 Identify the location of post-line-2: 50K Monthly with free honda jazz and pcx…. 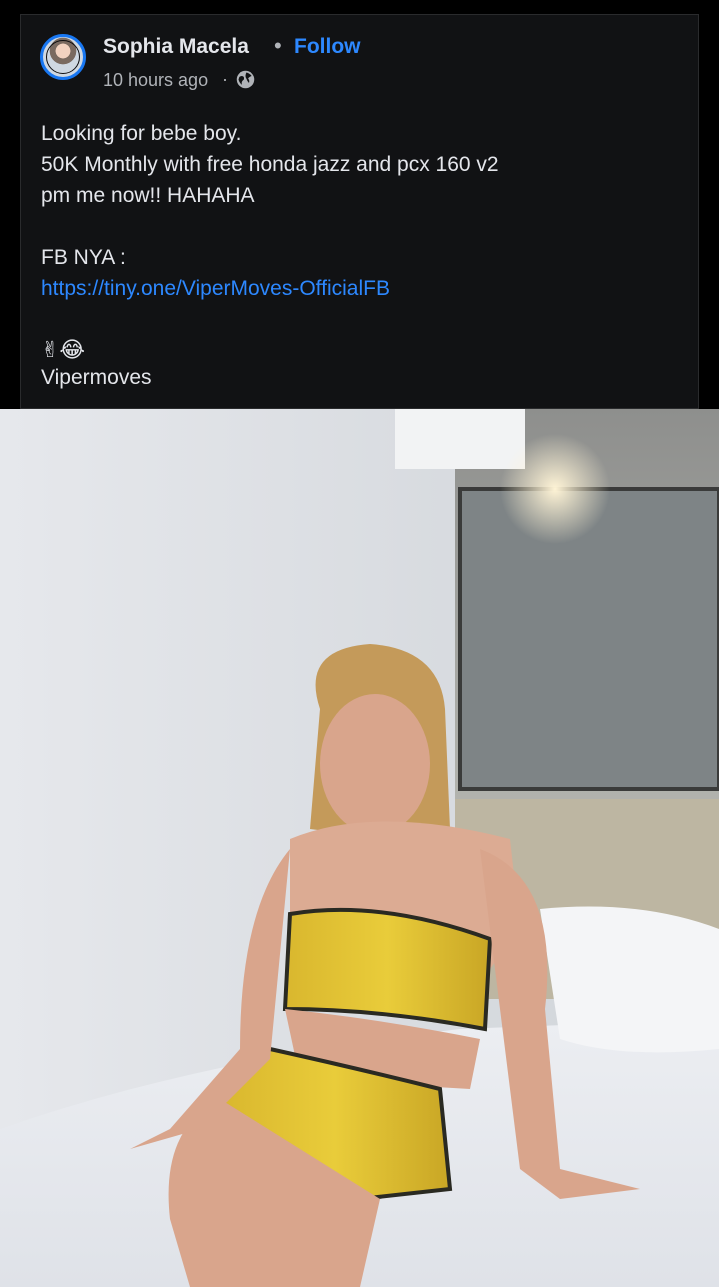
(270, 164).